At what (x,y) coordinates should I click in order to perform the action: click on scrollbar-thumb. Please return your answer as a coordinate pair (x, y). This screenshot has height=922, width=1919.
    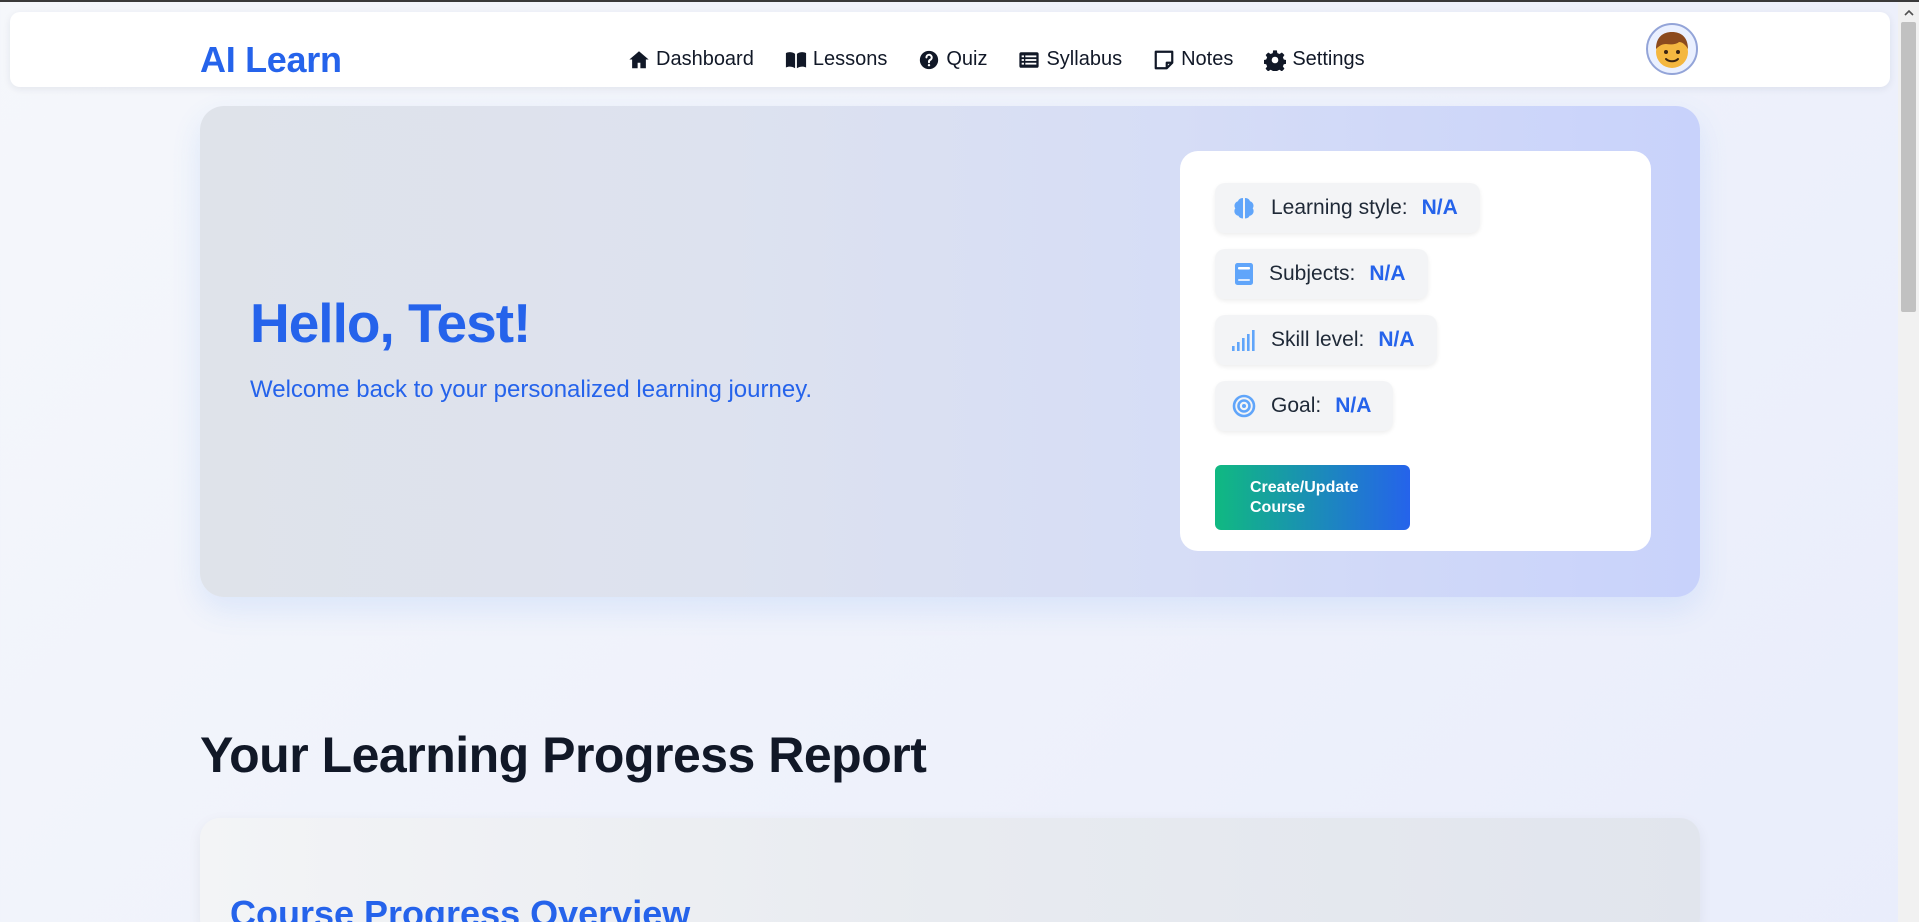
    Looking at the image, I should click on (1908, 167).